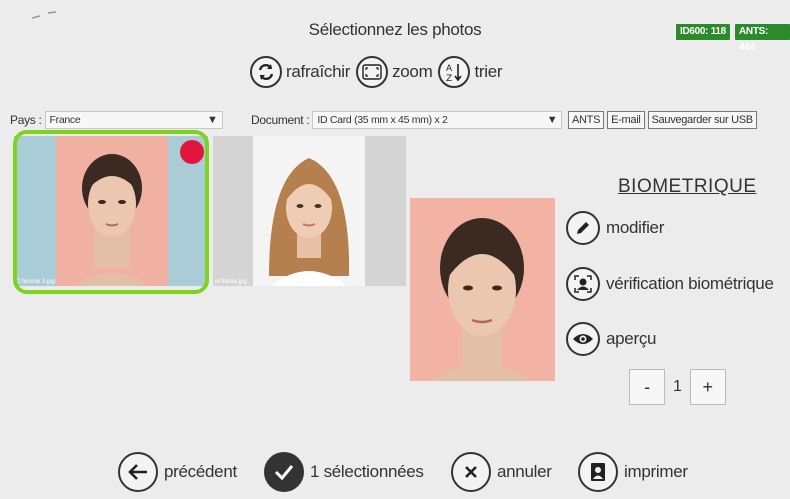 The width and height of the screenshot is (790, 499). What do you see at coordinates (449, 69) in the screenshot?
I see `svg-text: A` at bounding box center [449, 69].